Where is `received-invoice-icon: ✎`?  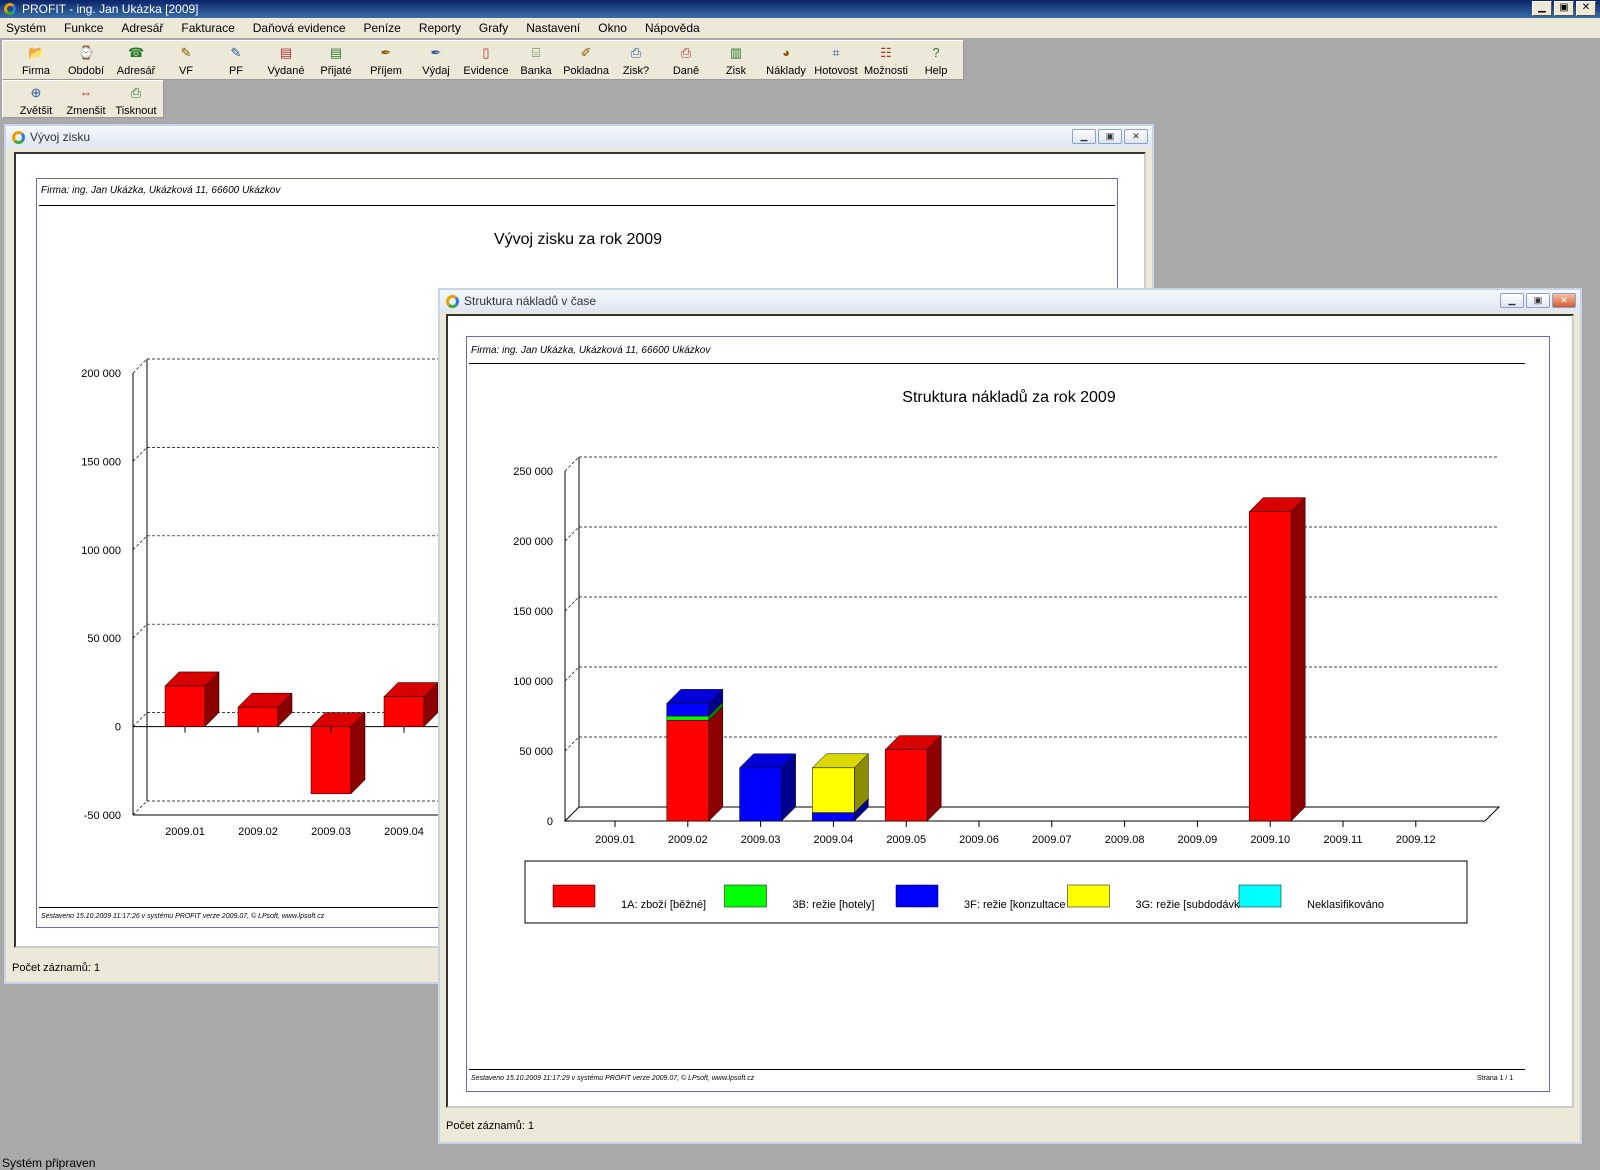
received-invoice-icon: ✎ is located at coordinates (236, 52).